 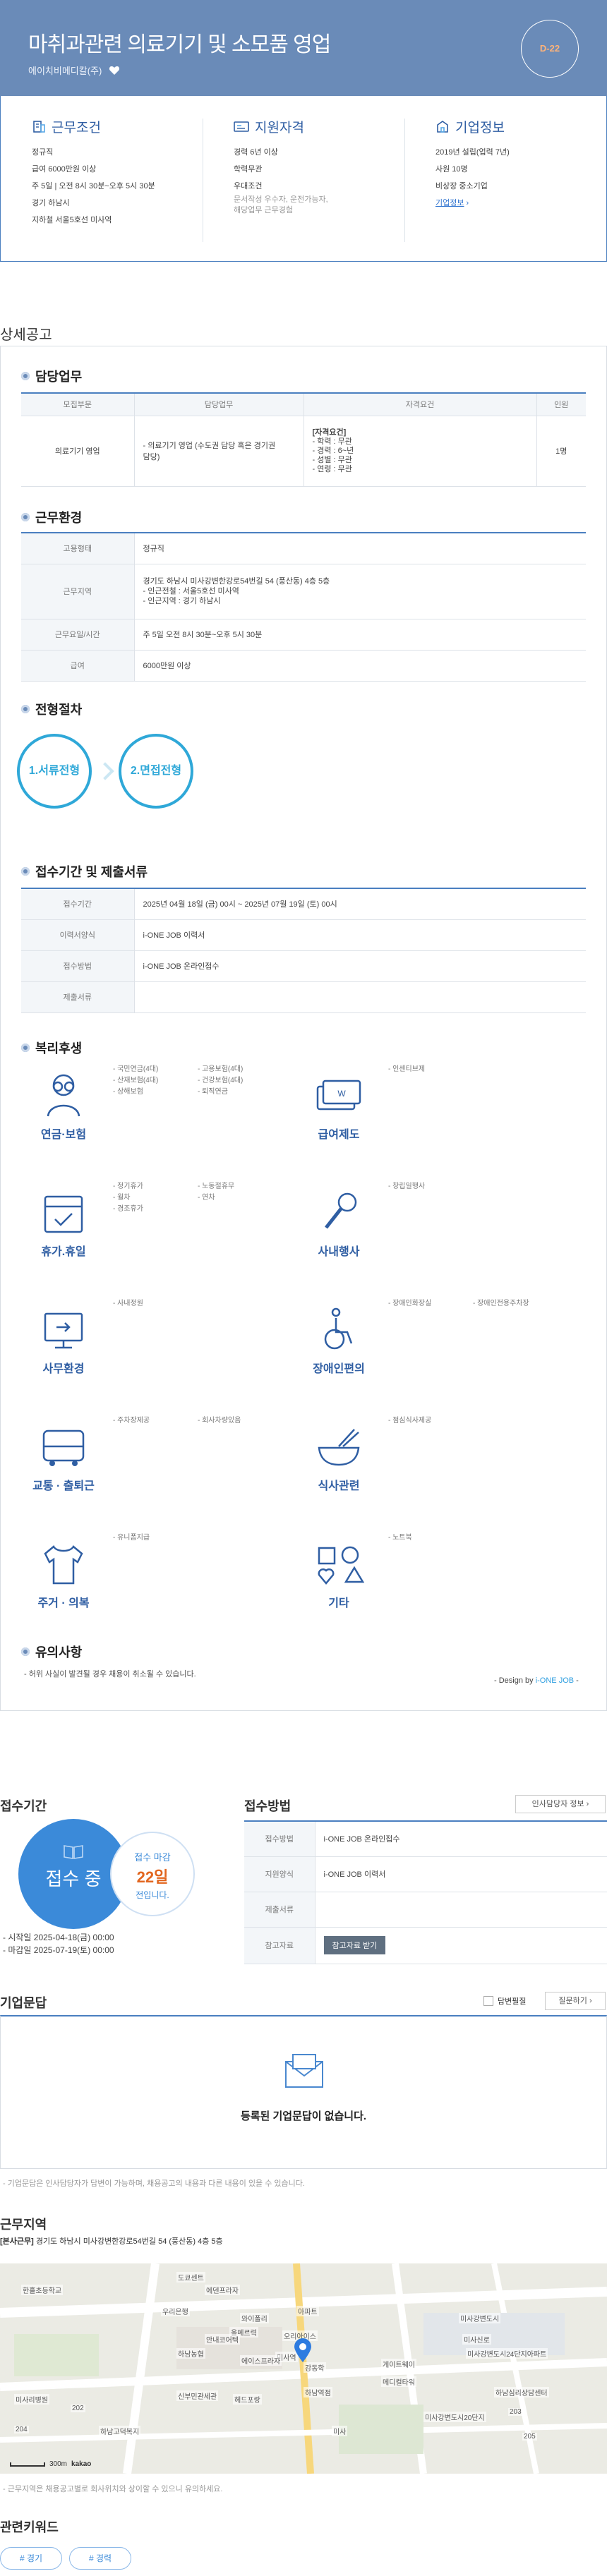 What do you see at coordinates (360, 549) in the screenshot?
I see `table-cell: 정규직` at bounding box center [360, 549].